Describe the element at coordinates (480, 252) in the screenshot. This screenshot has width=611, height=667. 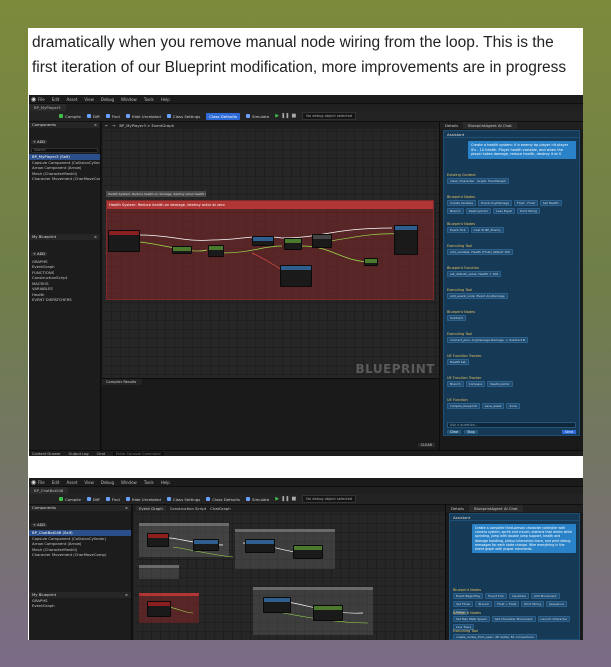
I see `tool-call-chip: add_variable: Health (Float) default 100` at that location.